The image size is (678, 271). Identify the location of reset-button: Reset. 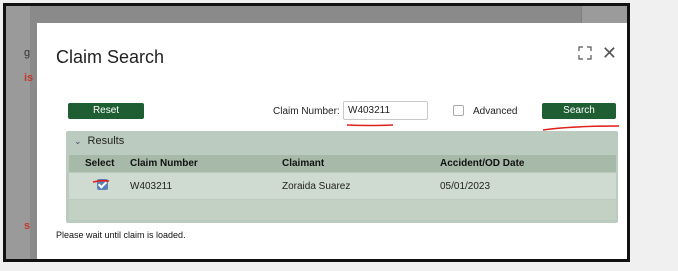
(106, 111).